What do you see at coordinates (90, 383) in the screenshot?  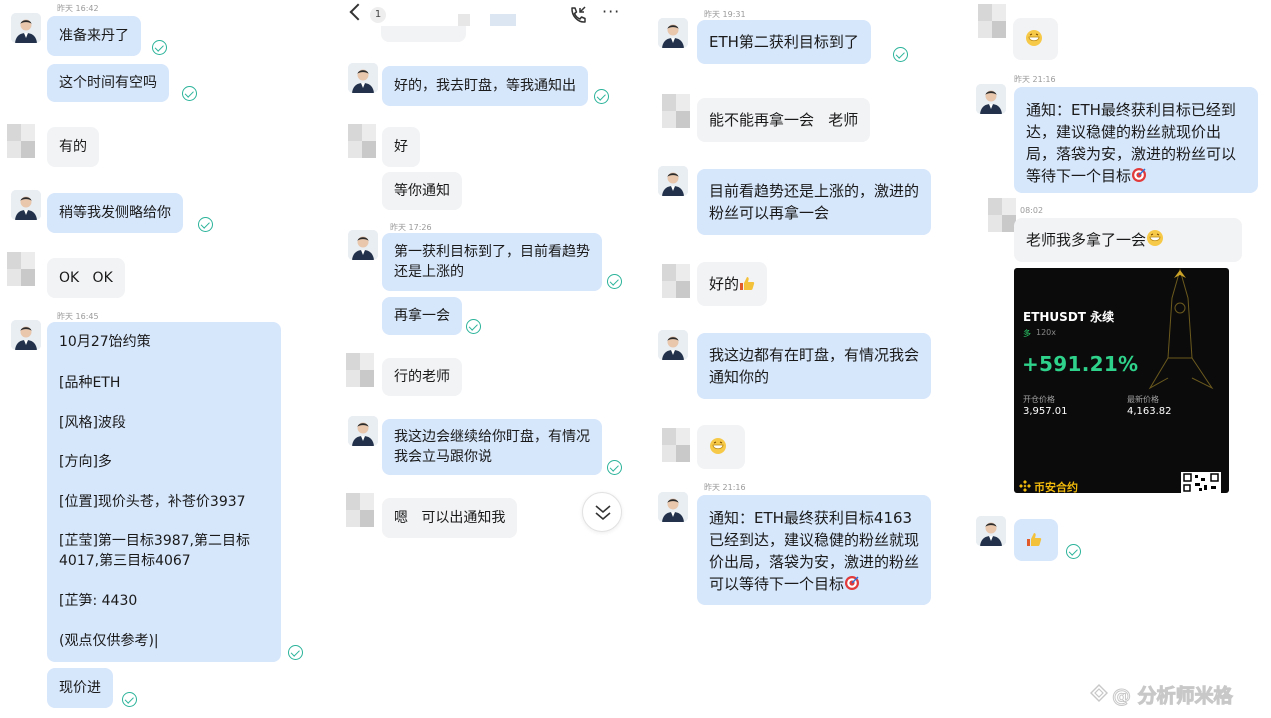 I see `strategy-line: [品种ETH` at bounding box center [90, 383].